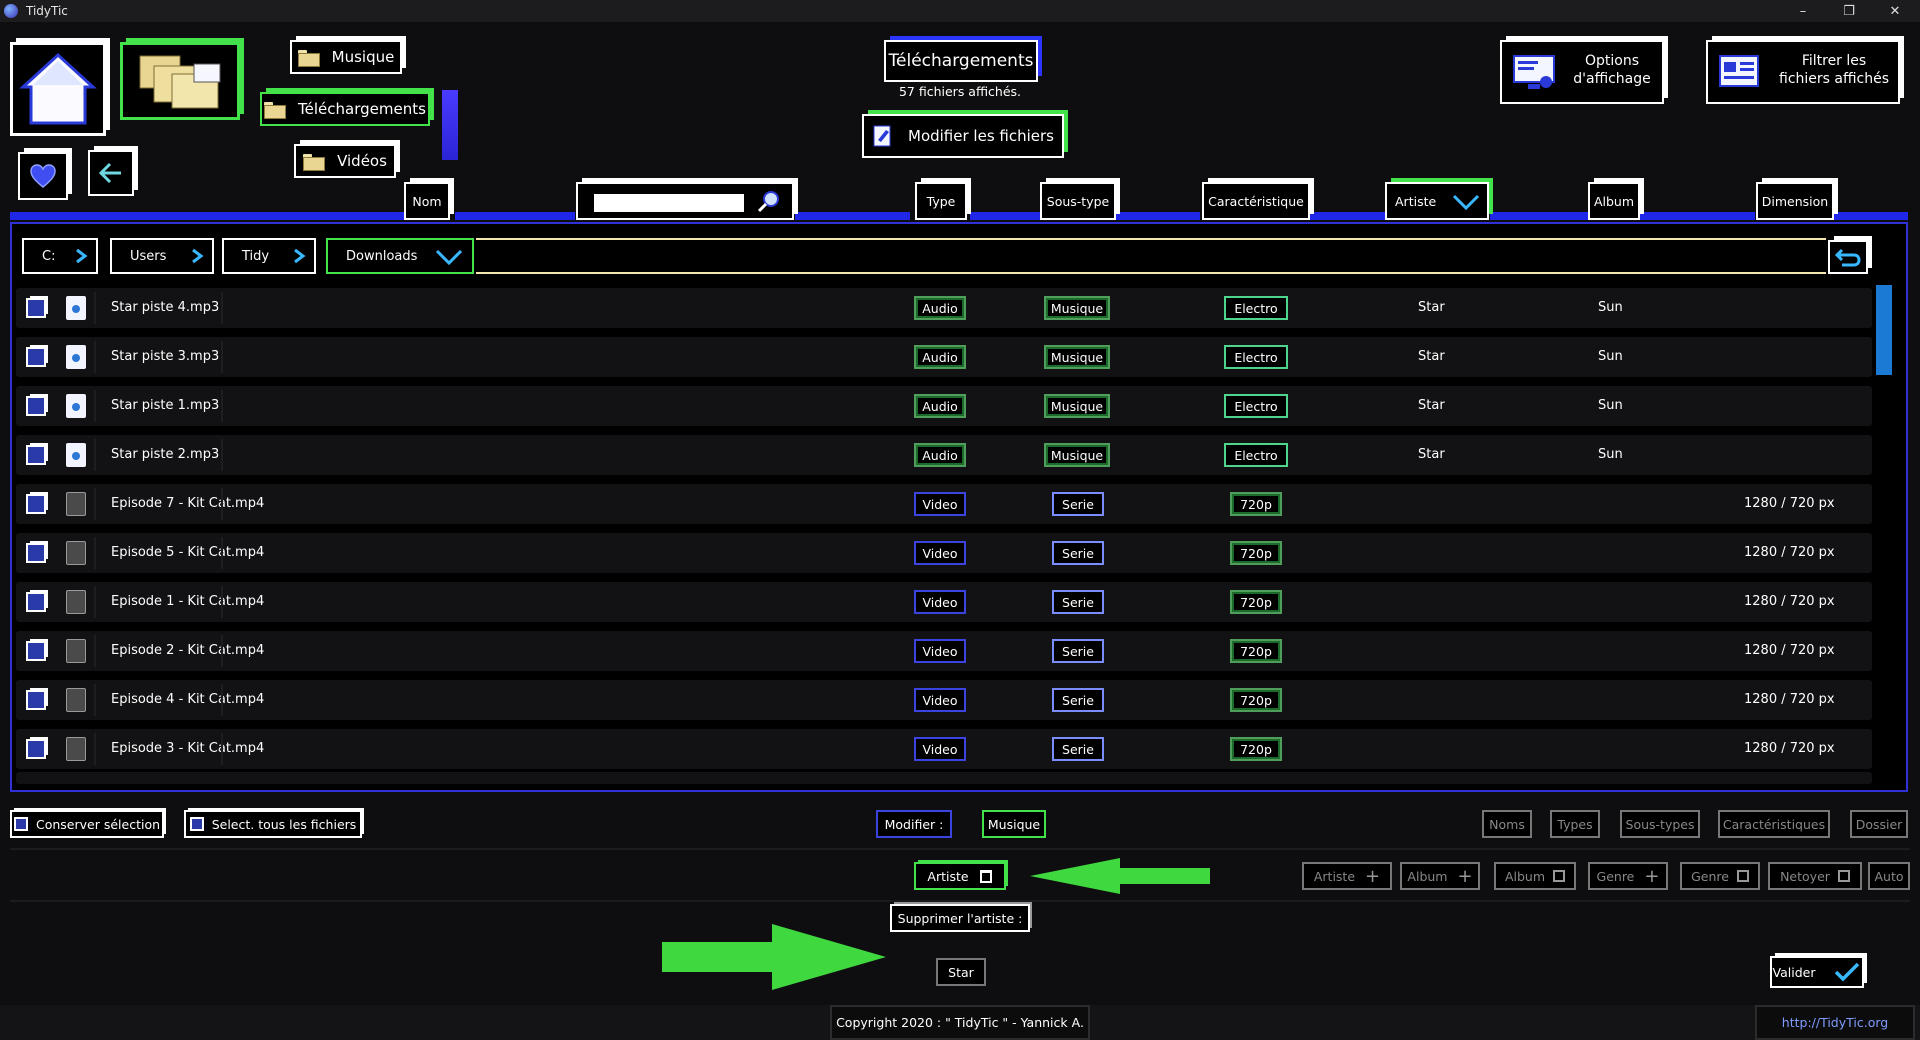  I want to click on files-button, so click(180, 81).